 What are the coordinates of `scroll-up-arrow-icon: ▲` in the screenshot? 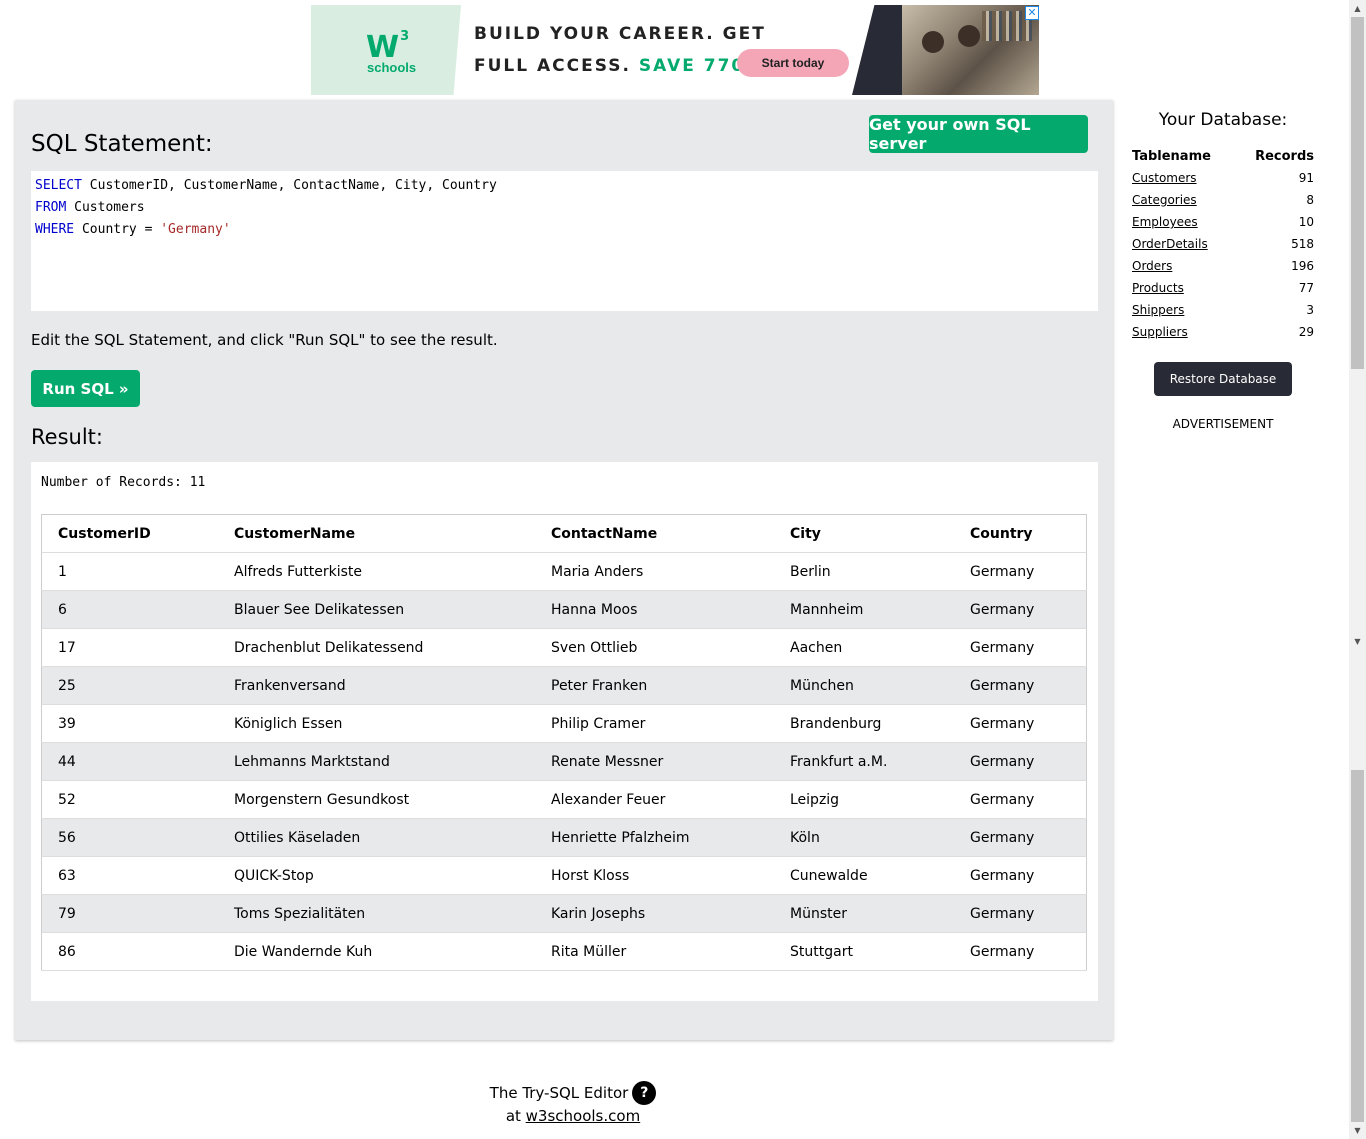 It's located at (1357, 8).